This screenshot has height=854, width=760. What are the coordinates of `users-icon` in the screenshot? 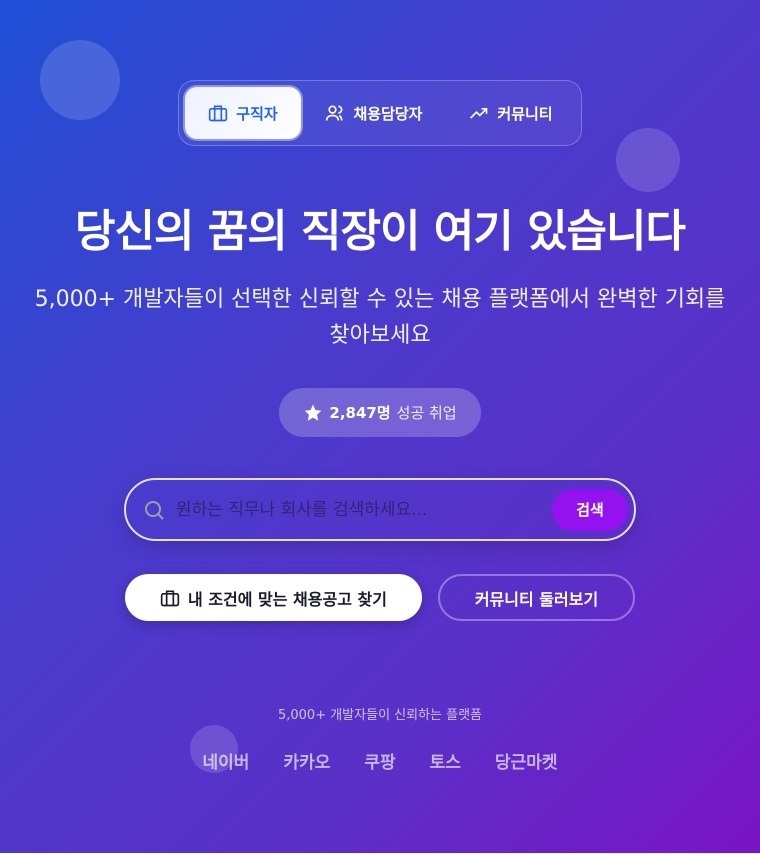 It's located at (334, 113).